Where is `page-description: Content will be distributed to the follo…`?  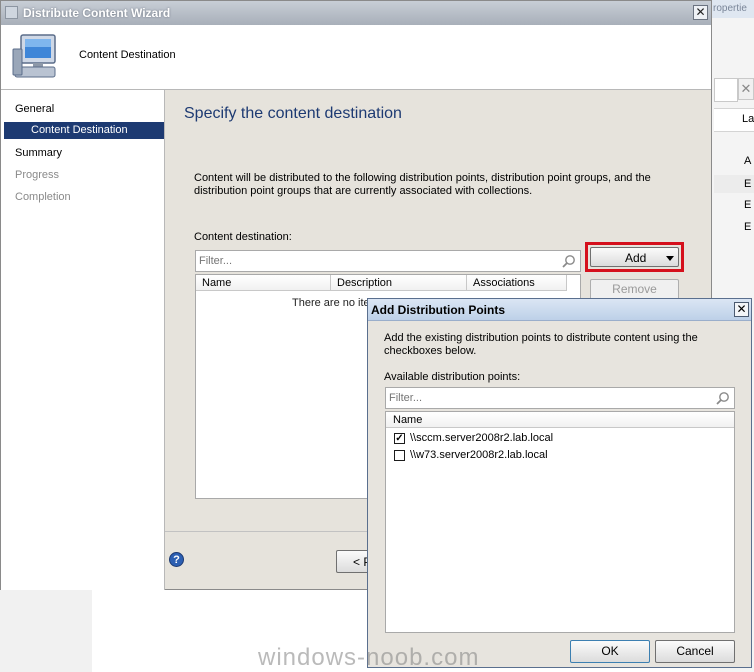 page-description: Content will be distributed to the follo… is located at coordinates (422, 184).